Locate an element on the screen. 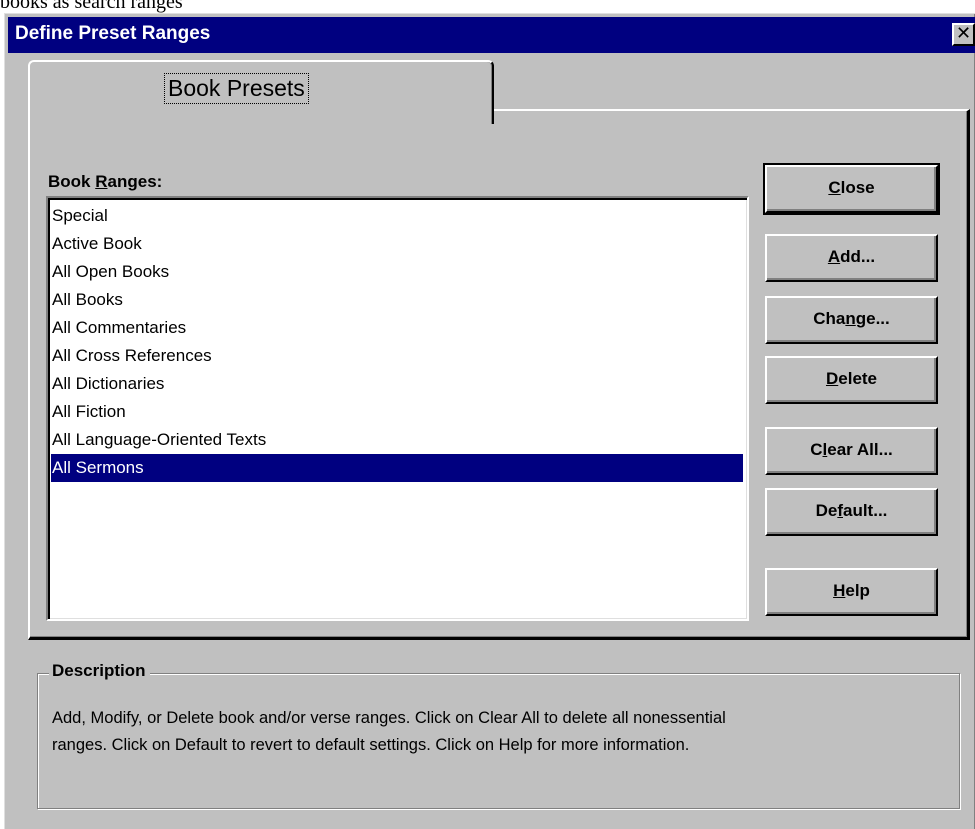  book-ranges-label: Book Ranges: is located at coordinates (105, 182).